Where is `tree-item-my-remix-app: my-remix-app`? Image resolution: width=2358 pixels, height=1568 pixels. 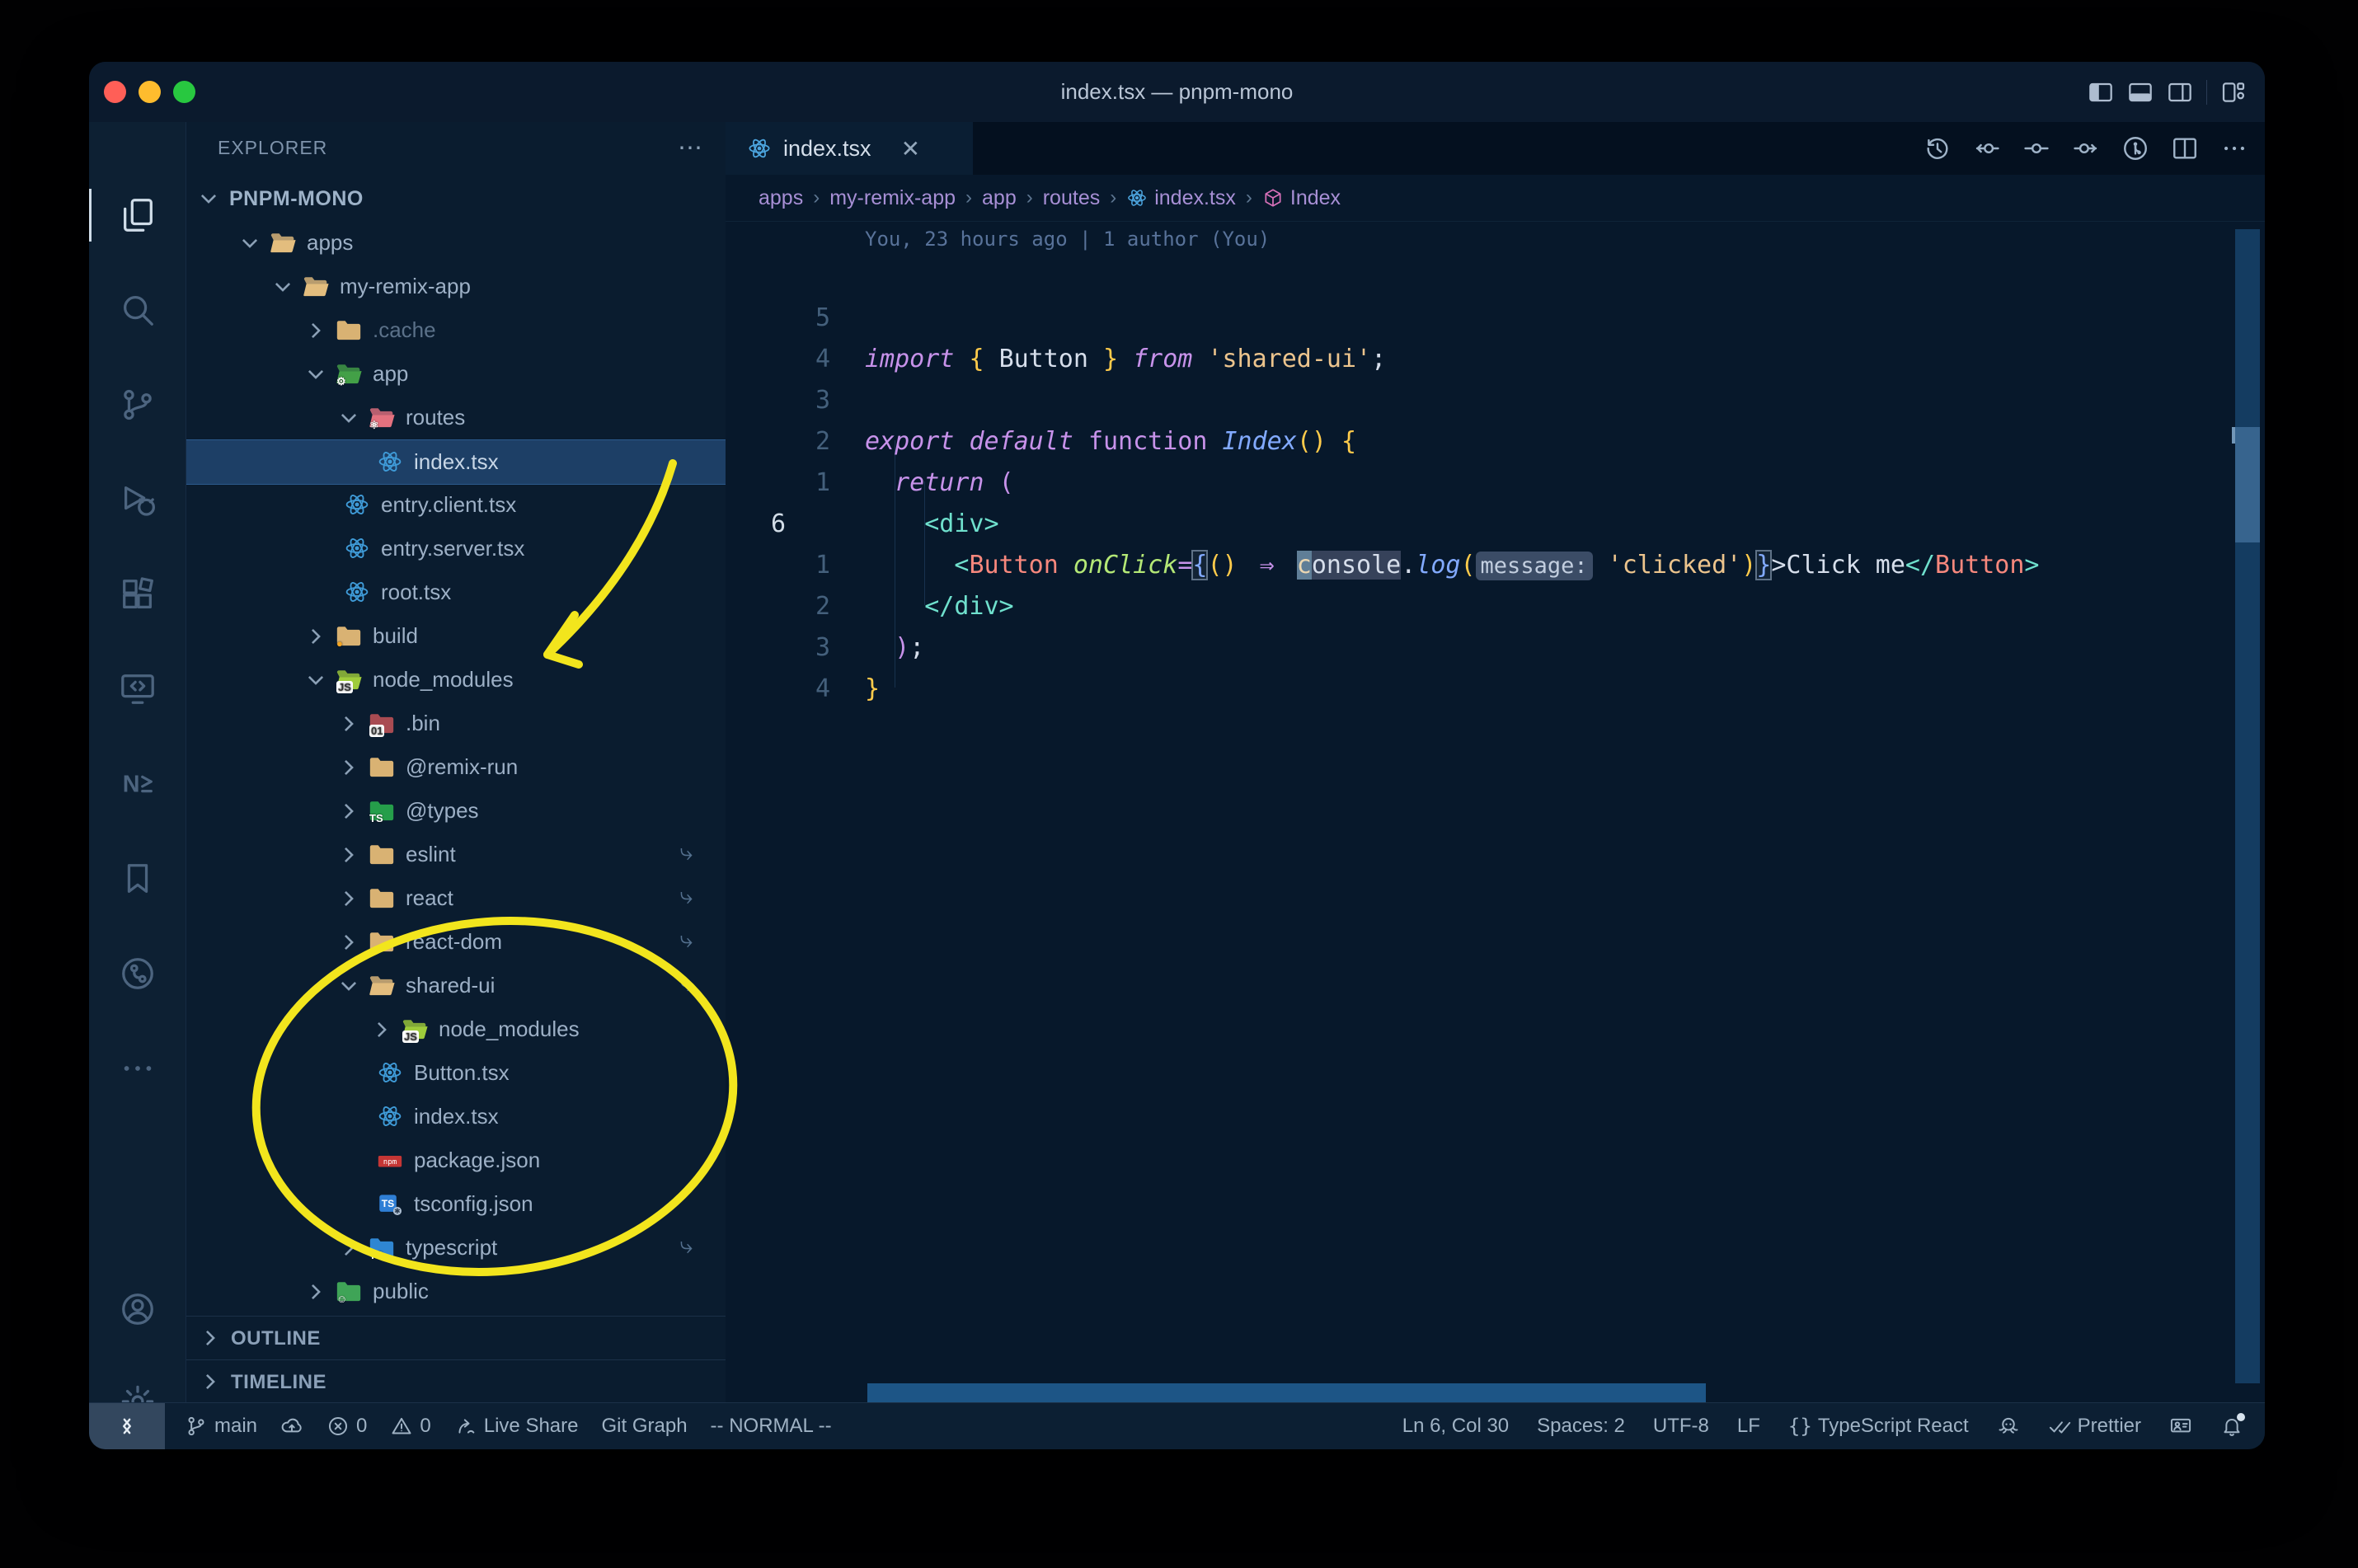 tree-item-my-remix-app: my-remix-app is located at coordinates (456, 286).